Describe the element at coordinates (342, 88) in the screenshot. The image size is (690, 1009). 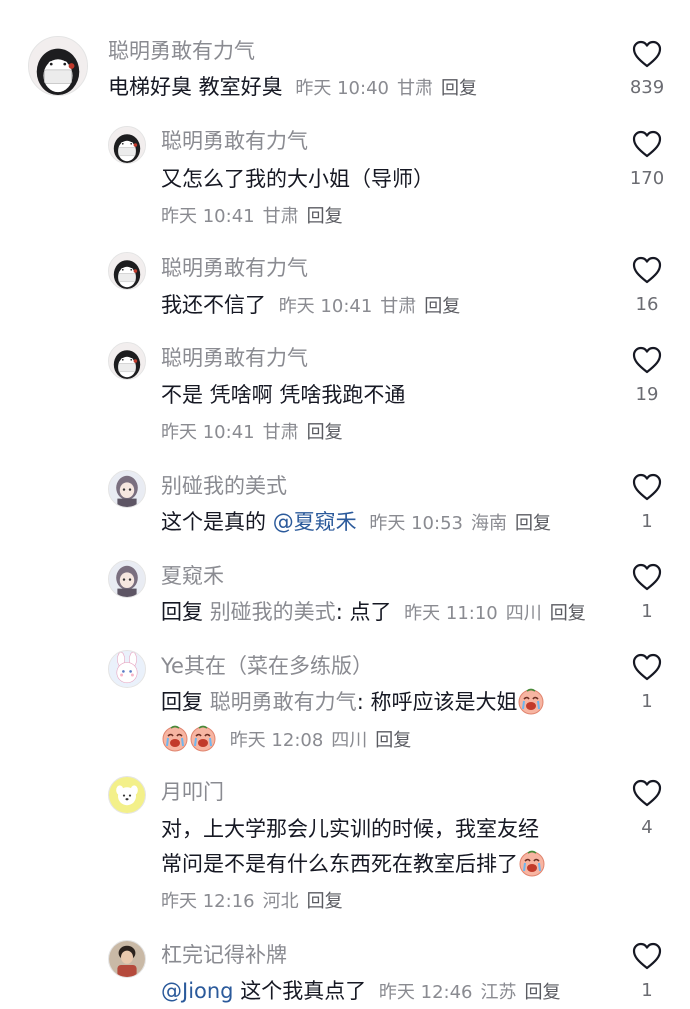
I see `comment-time: 昨天 10:40` at that location.